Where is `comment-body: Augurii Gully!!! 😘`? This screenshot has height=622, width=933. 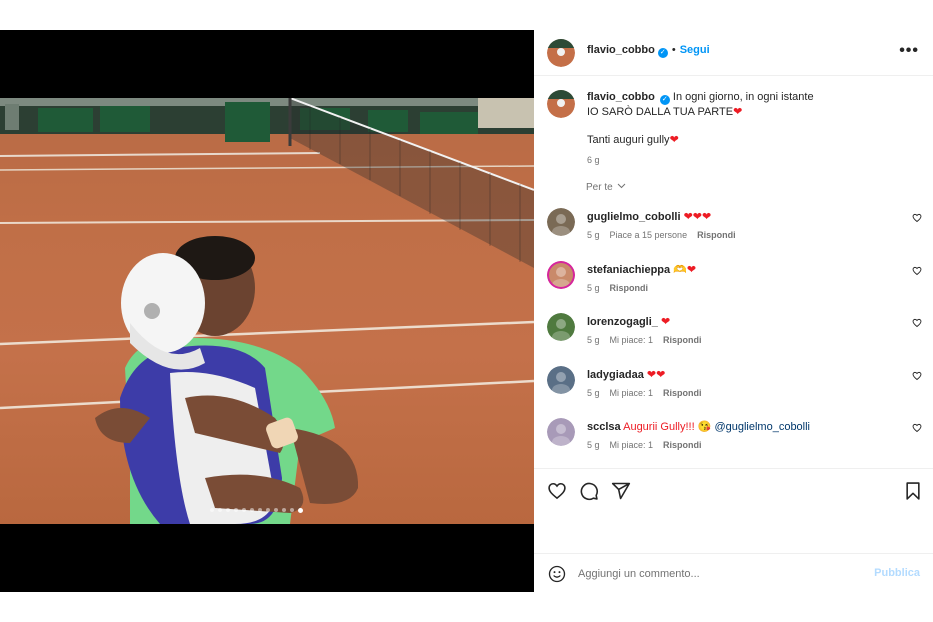 comment-body: Augurii Gully!!! 😘 is located at coordinates (667, 427).